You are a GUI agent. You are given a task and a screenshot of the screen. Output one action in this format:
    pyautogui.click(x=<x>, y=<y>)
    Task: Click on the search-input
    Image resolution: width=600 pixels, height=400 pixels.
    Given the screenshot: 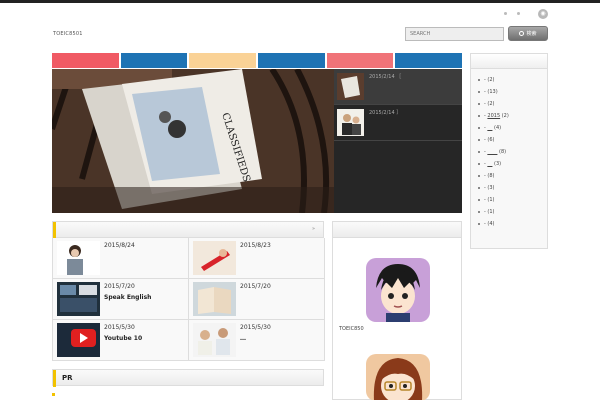 What is the action you would take?
    pyautogui.click(x=454, y=34)
    